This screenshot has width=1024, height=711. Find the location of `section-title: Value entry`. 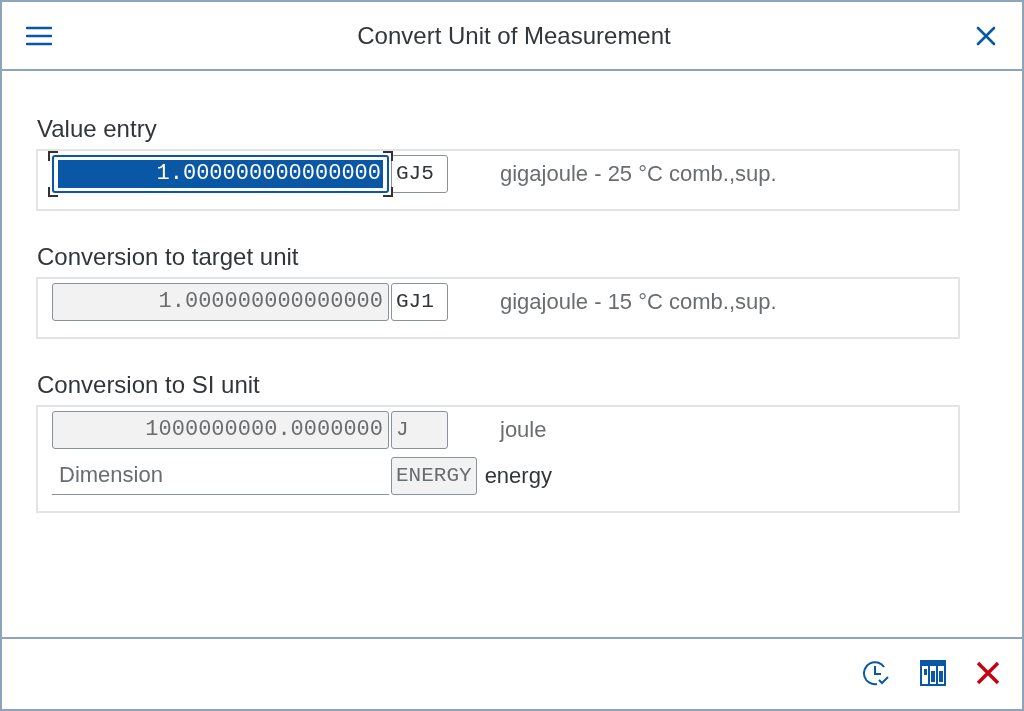

section-title: Value entry is located at coordinates (97, 129).